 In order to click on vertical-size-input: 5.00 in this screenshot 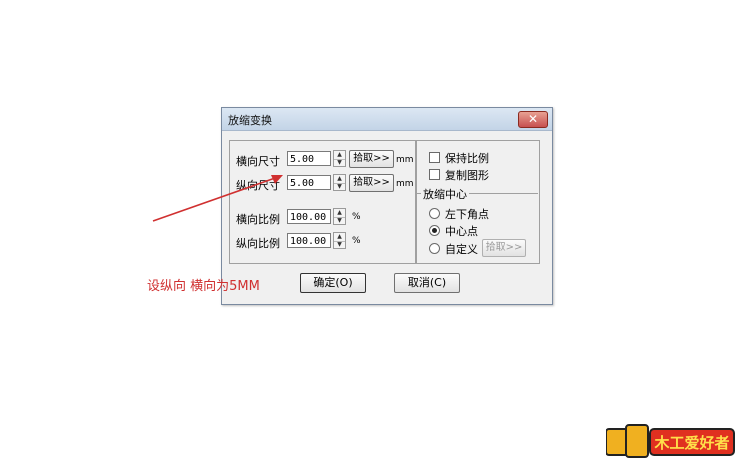, I will do `click(309, 182)`.